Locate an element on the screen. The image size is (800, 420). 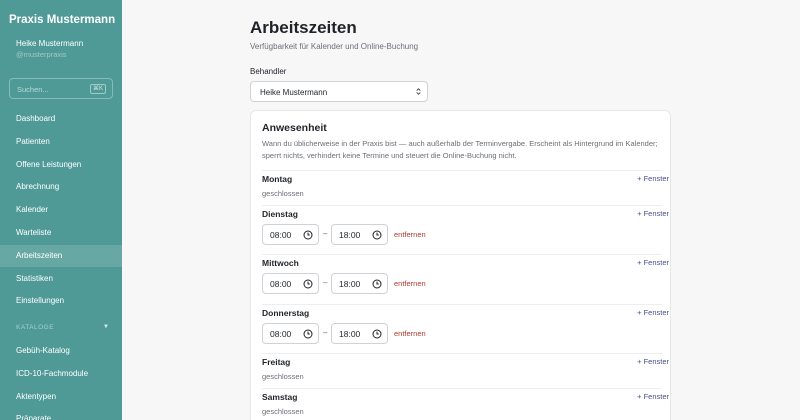
practitioner-select-value: Heike Mustermann is located at coordinates (294, 92).